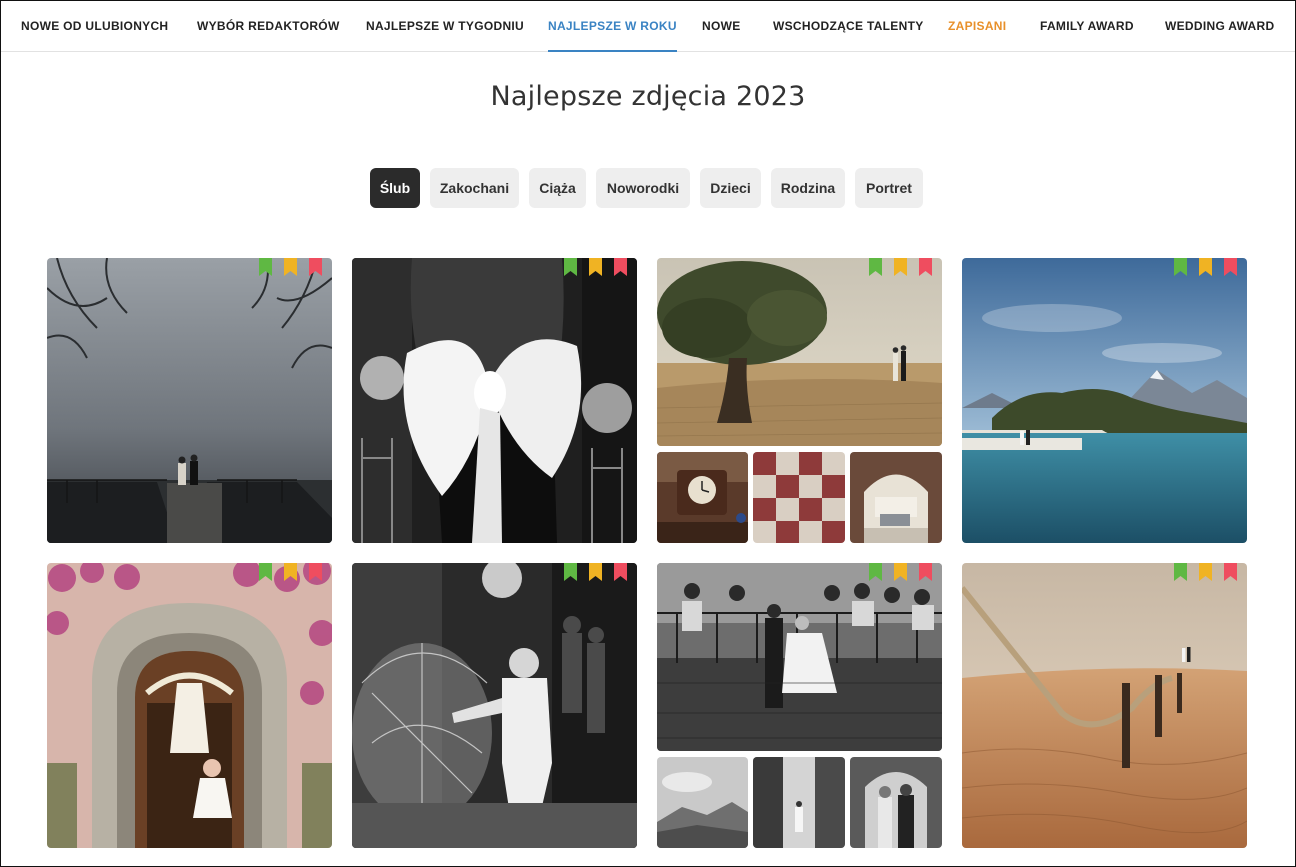 The height and width of the screenshot is (867, 1296). Describe the element at coordinates (189, 400) in the screenshot. I see `photo-fog-pier` at that location.